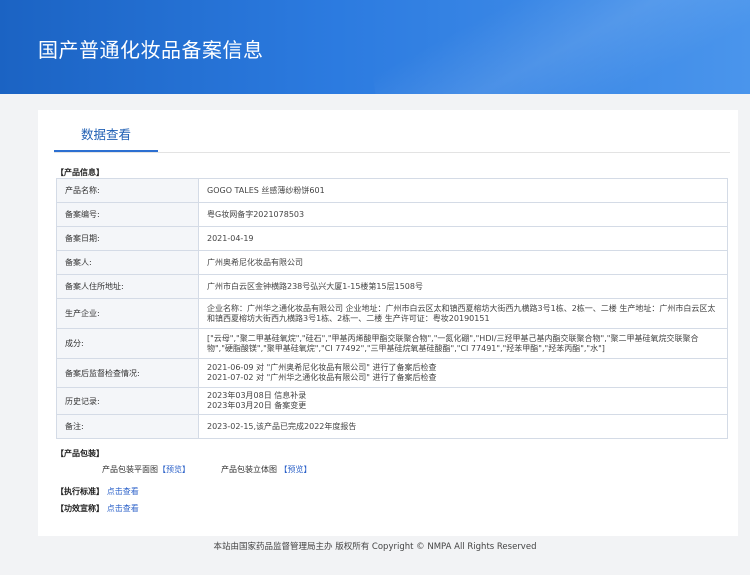 The height and width of the screenshot is (575, 750). I want to click on row-value: 2023-02-15,该产品已完成2022年度报告, so click(463, 426).